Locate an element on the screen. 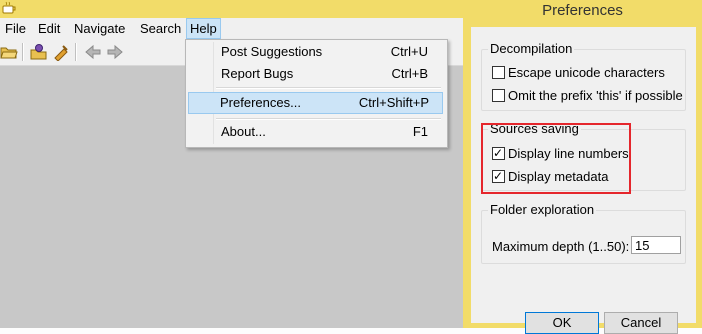 The image size is (702, 334). menu-item-post-suggestions: Post Suggestions Ctrl+U is located at coordinates (315, 52).